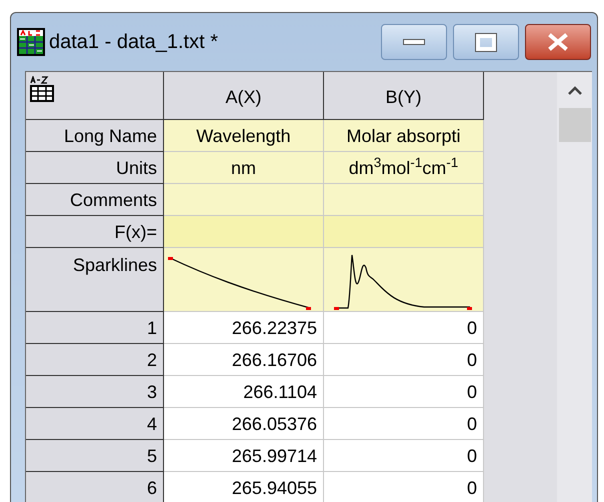  What do you see at coordinates (95, 392) in the screenshot?
I see `row-number: 3` at bounding box center [95, 392].